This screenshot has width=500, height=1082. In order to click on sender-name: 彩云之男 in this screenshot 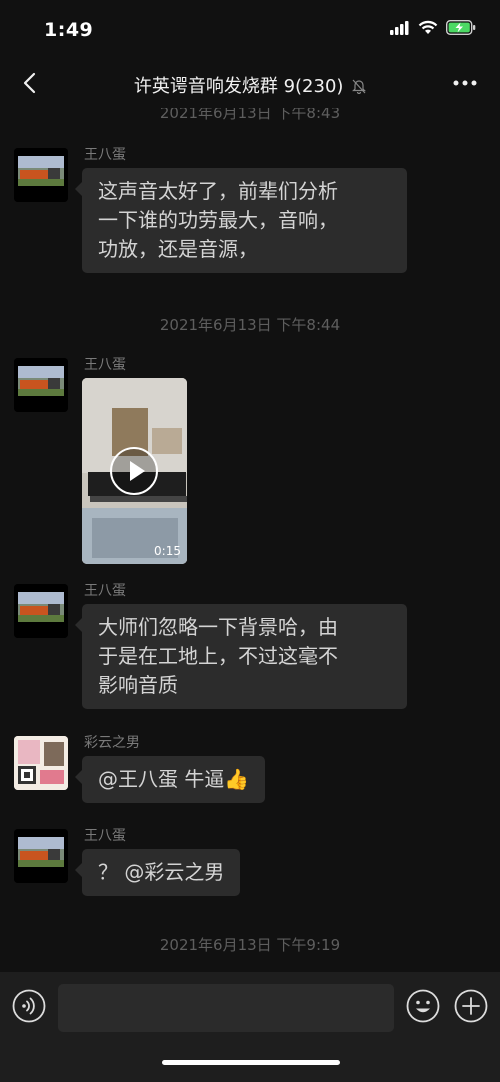, I will do `click(112, 743)`.